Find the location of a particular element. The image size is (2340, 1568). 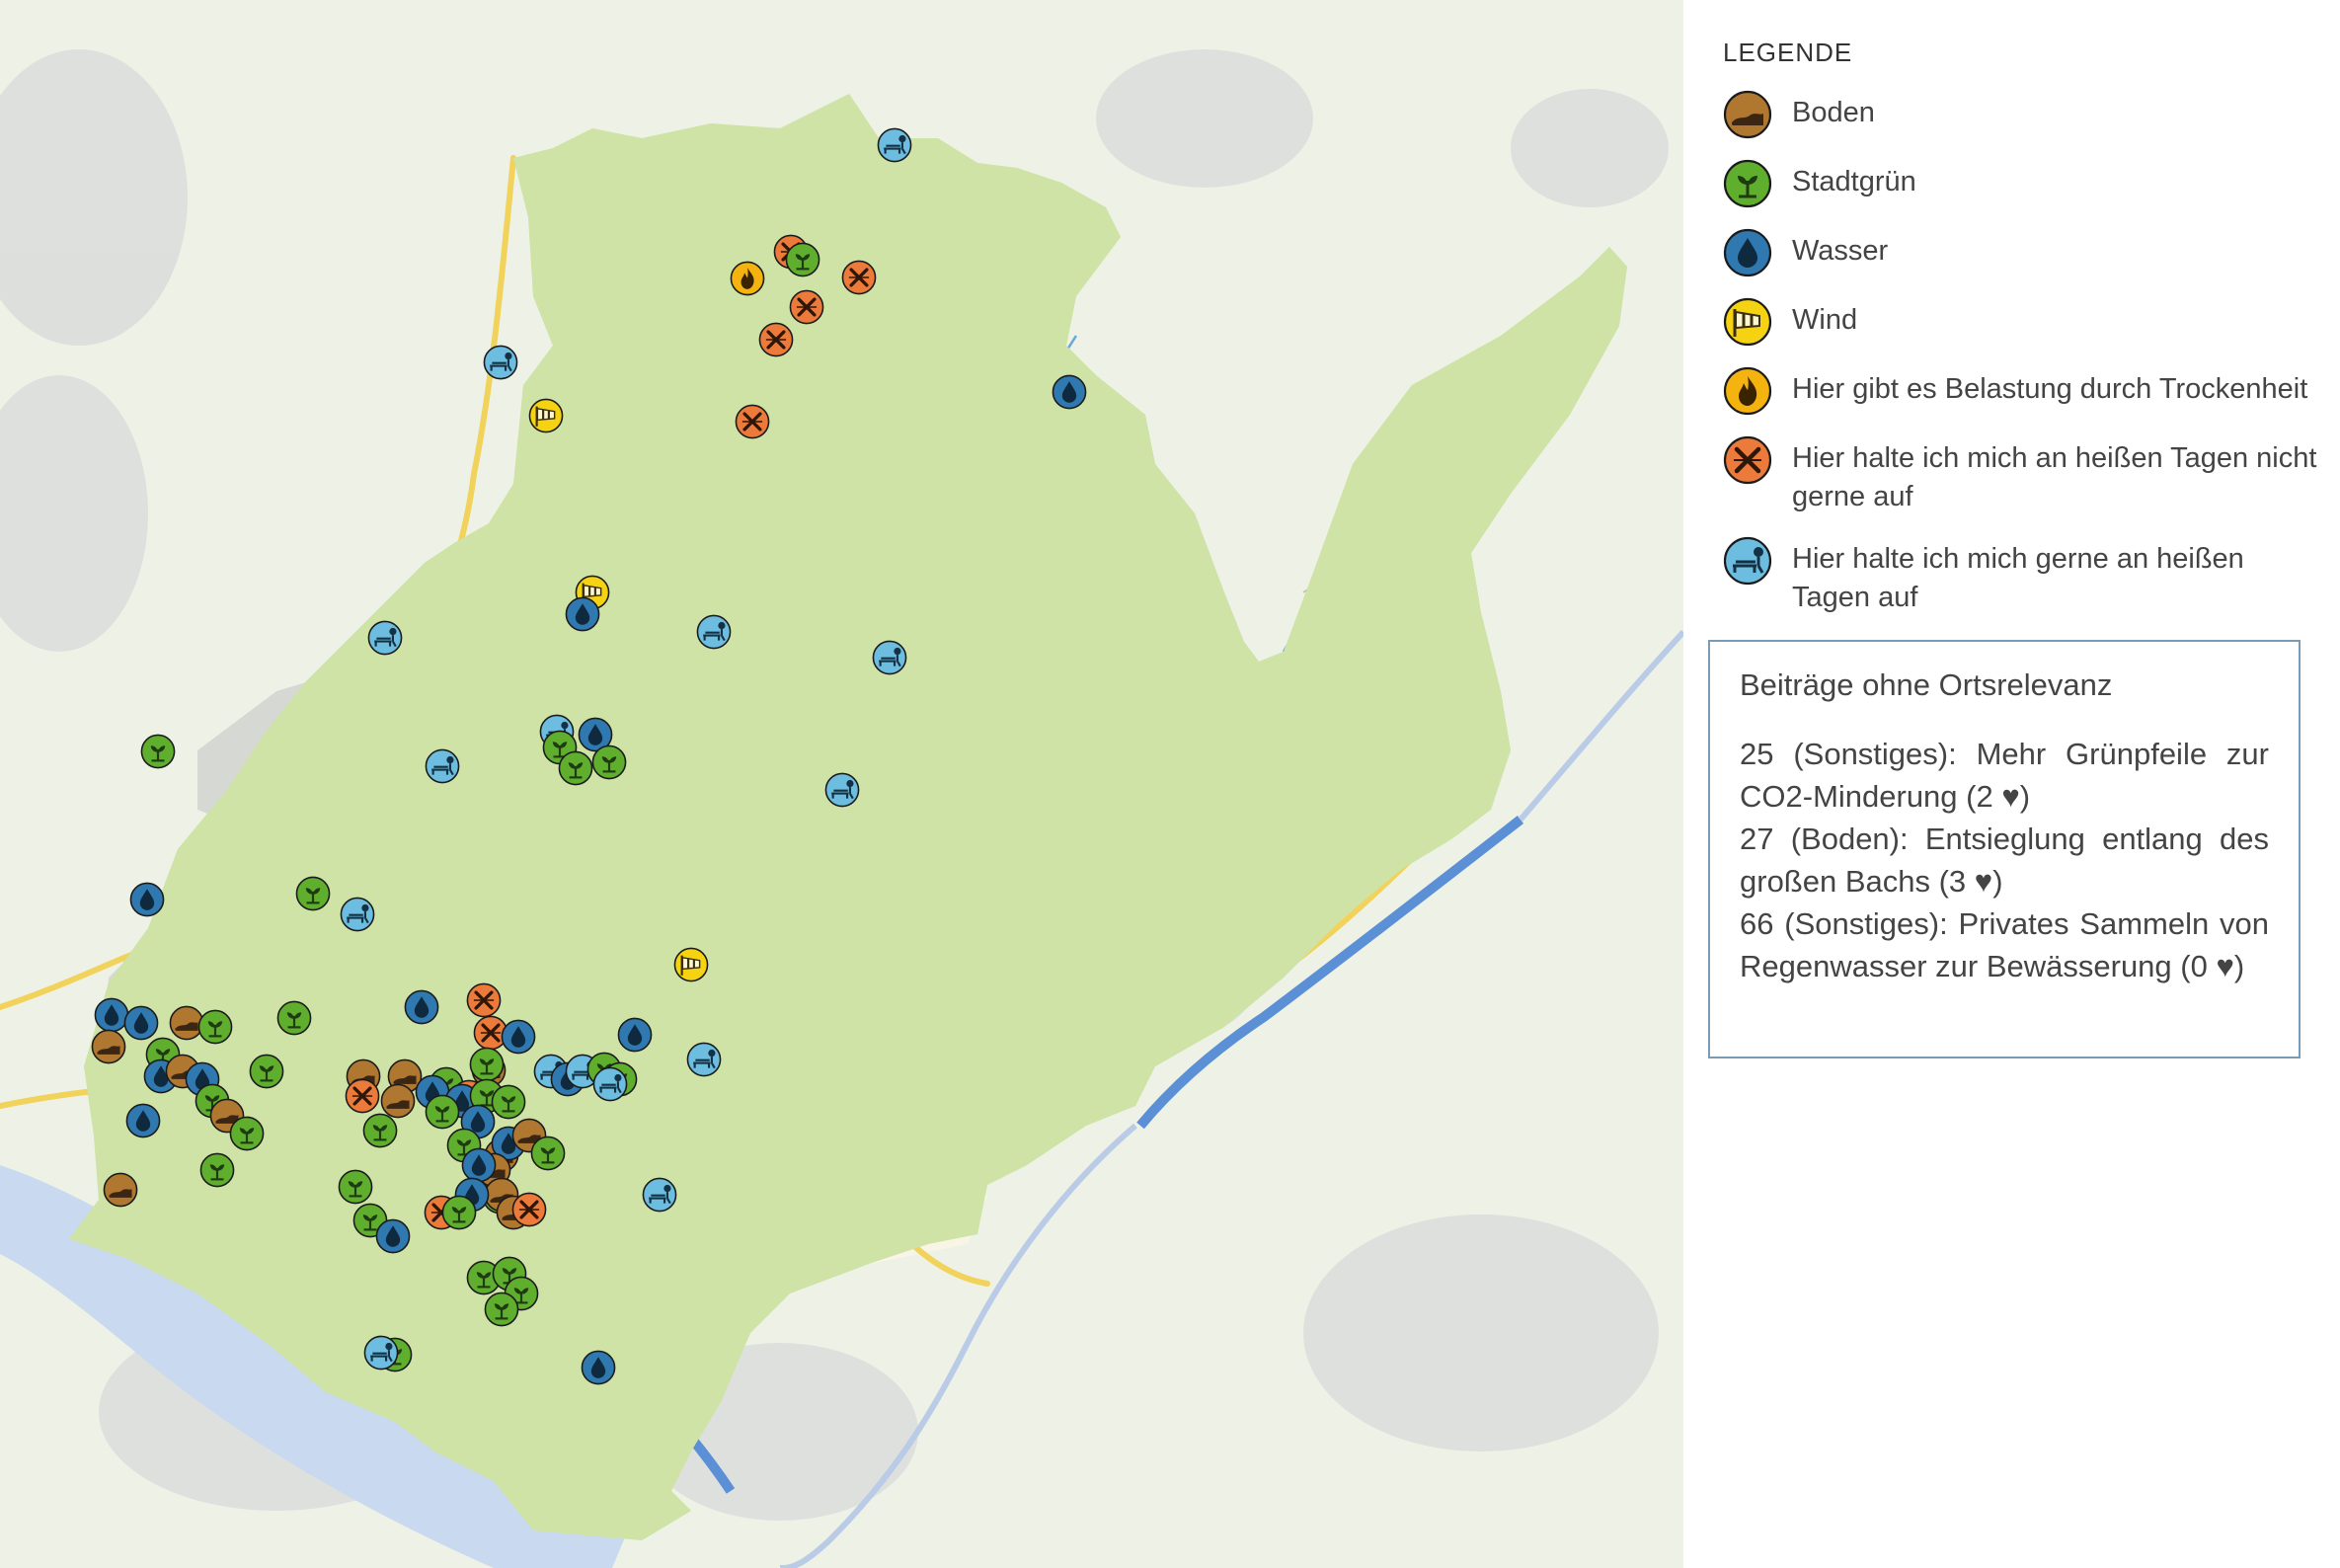

legend-label: Stadtgrün is located at coordinates (1854, 181).